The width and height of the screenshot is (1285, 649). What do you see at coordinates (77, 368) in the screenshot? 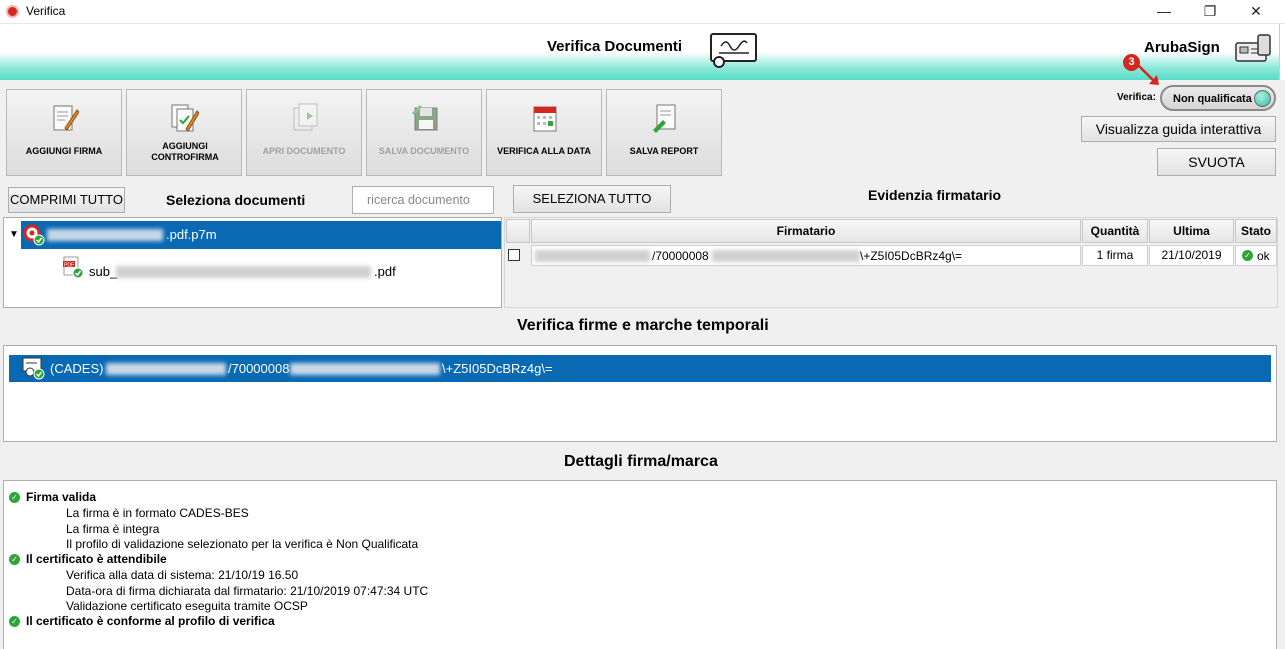
I see `signature-type: (CADES)` at bounding box center [77, 368].